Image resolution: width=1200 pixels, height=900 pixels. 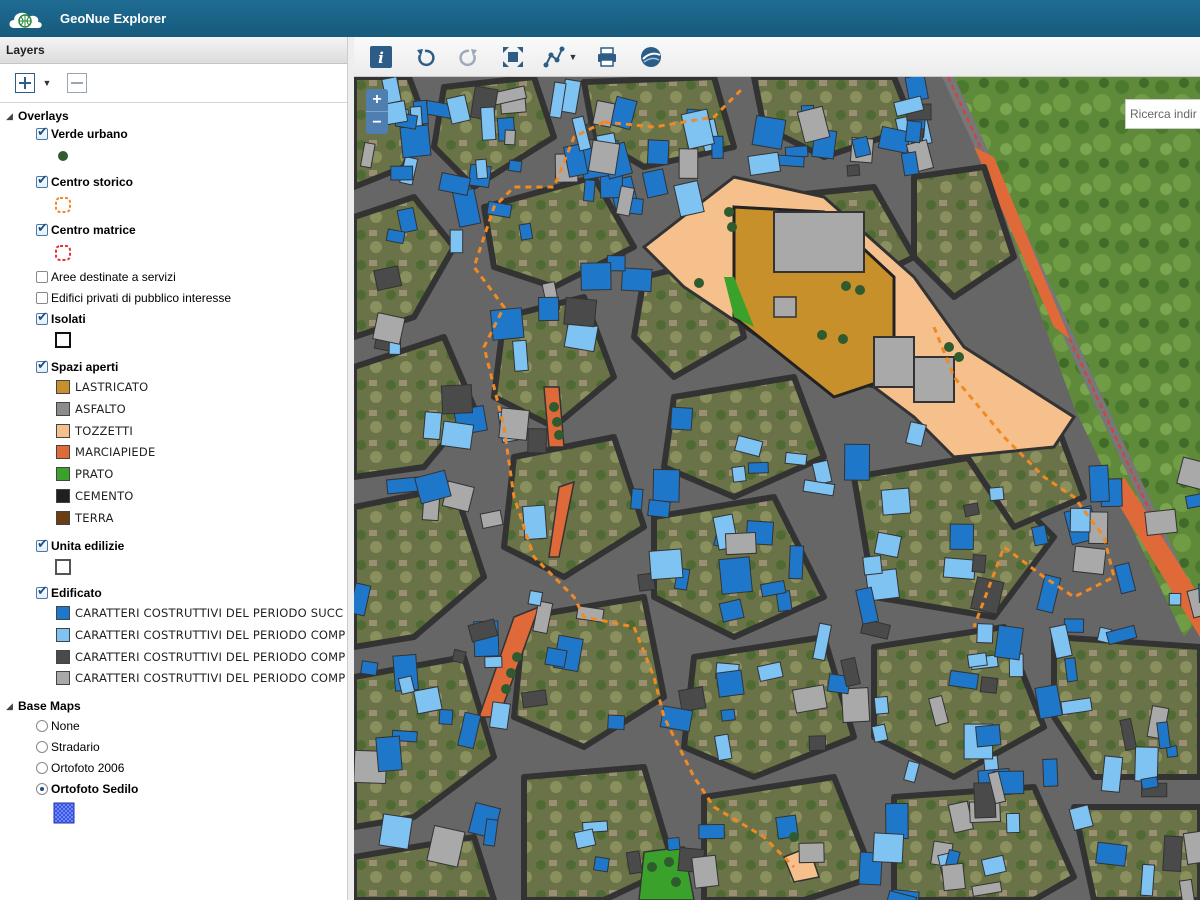 I want to click on redo-button, so click(x=469, y=57).